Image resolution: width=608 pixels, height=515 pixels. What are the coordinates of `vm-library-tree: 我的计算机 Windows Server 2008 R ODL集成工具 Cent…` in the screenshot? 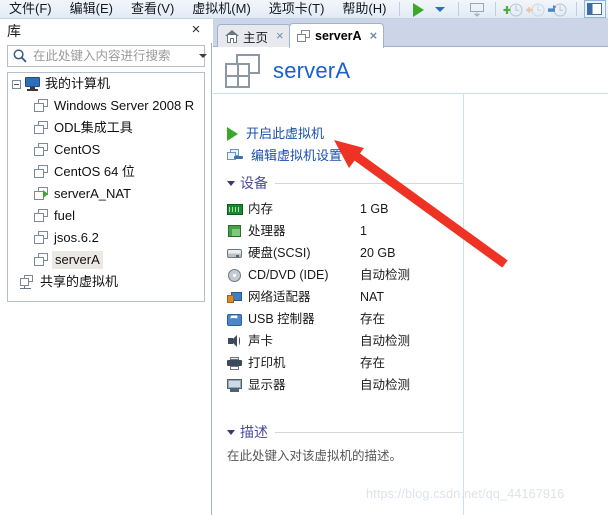 It's located at (106, 187).